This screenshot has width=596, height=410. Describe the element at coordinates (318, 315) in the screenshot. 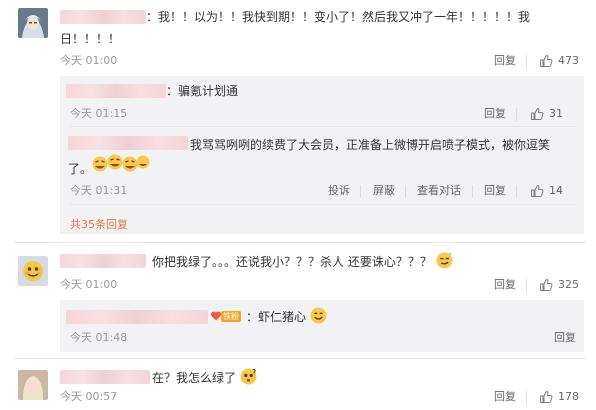

I see `smile-emoji-icon` at that location.